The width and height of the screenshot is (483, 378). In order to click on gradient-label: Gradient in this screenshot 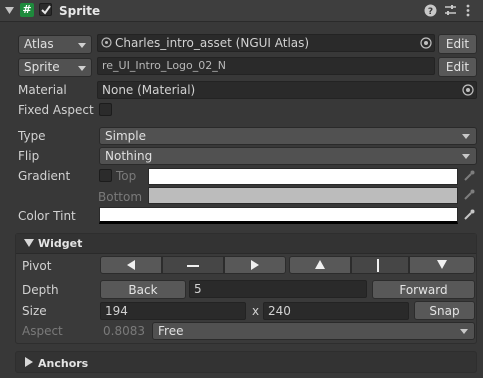, I will do `click(44, 176)`.